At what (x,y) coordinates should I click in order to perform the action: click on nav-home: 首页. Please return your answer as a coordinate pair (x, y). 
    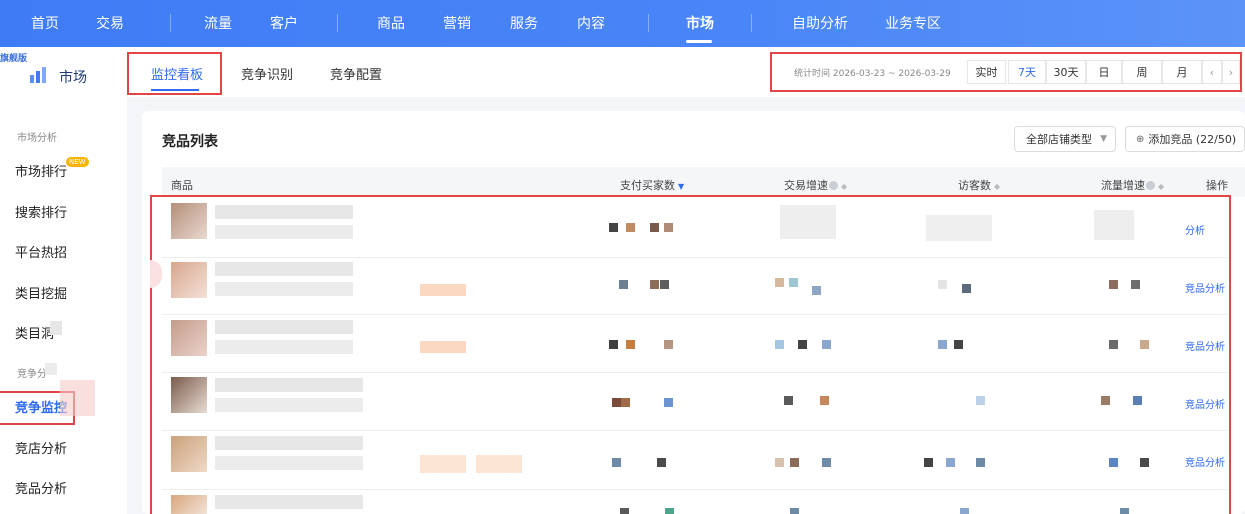
    Looking at the image, I should click on (45, 23).